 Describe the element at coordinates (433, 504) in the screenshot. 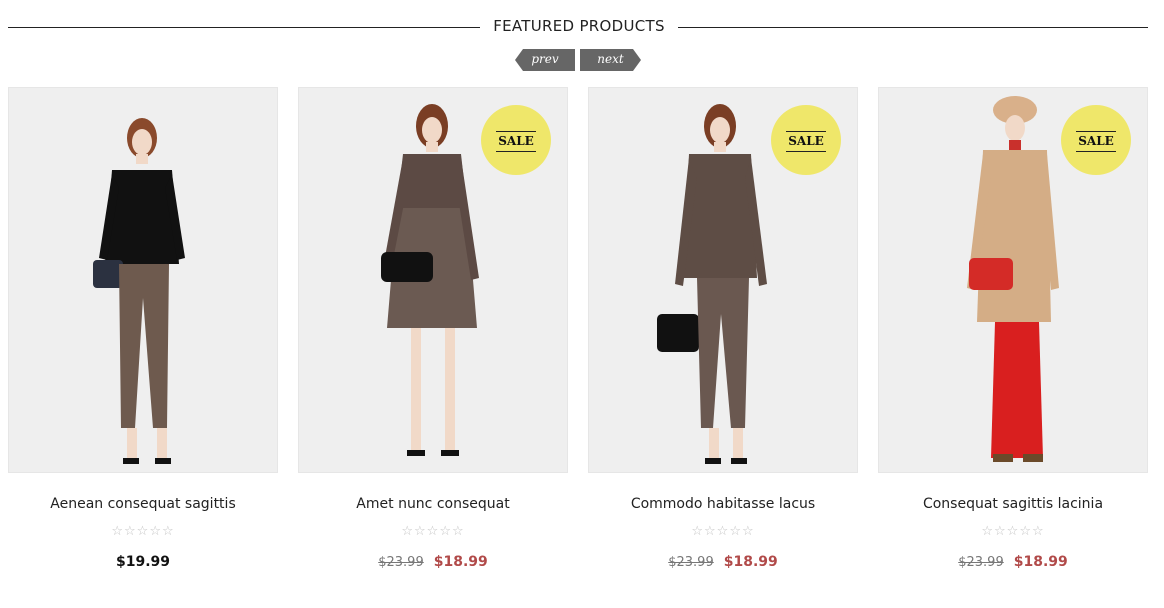

I see `product-name: Amet nunc consequat` at that location.